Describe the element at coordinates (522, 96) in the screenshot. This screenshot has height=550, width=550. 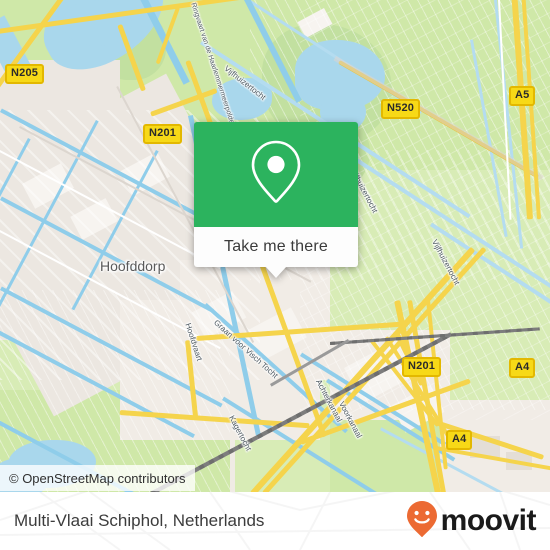
I see `road-shield-a5: A5` at that location.